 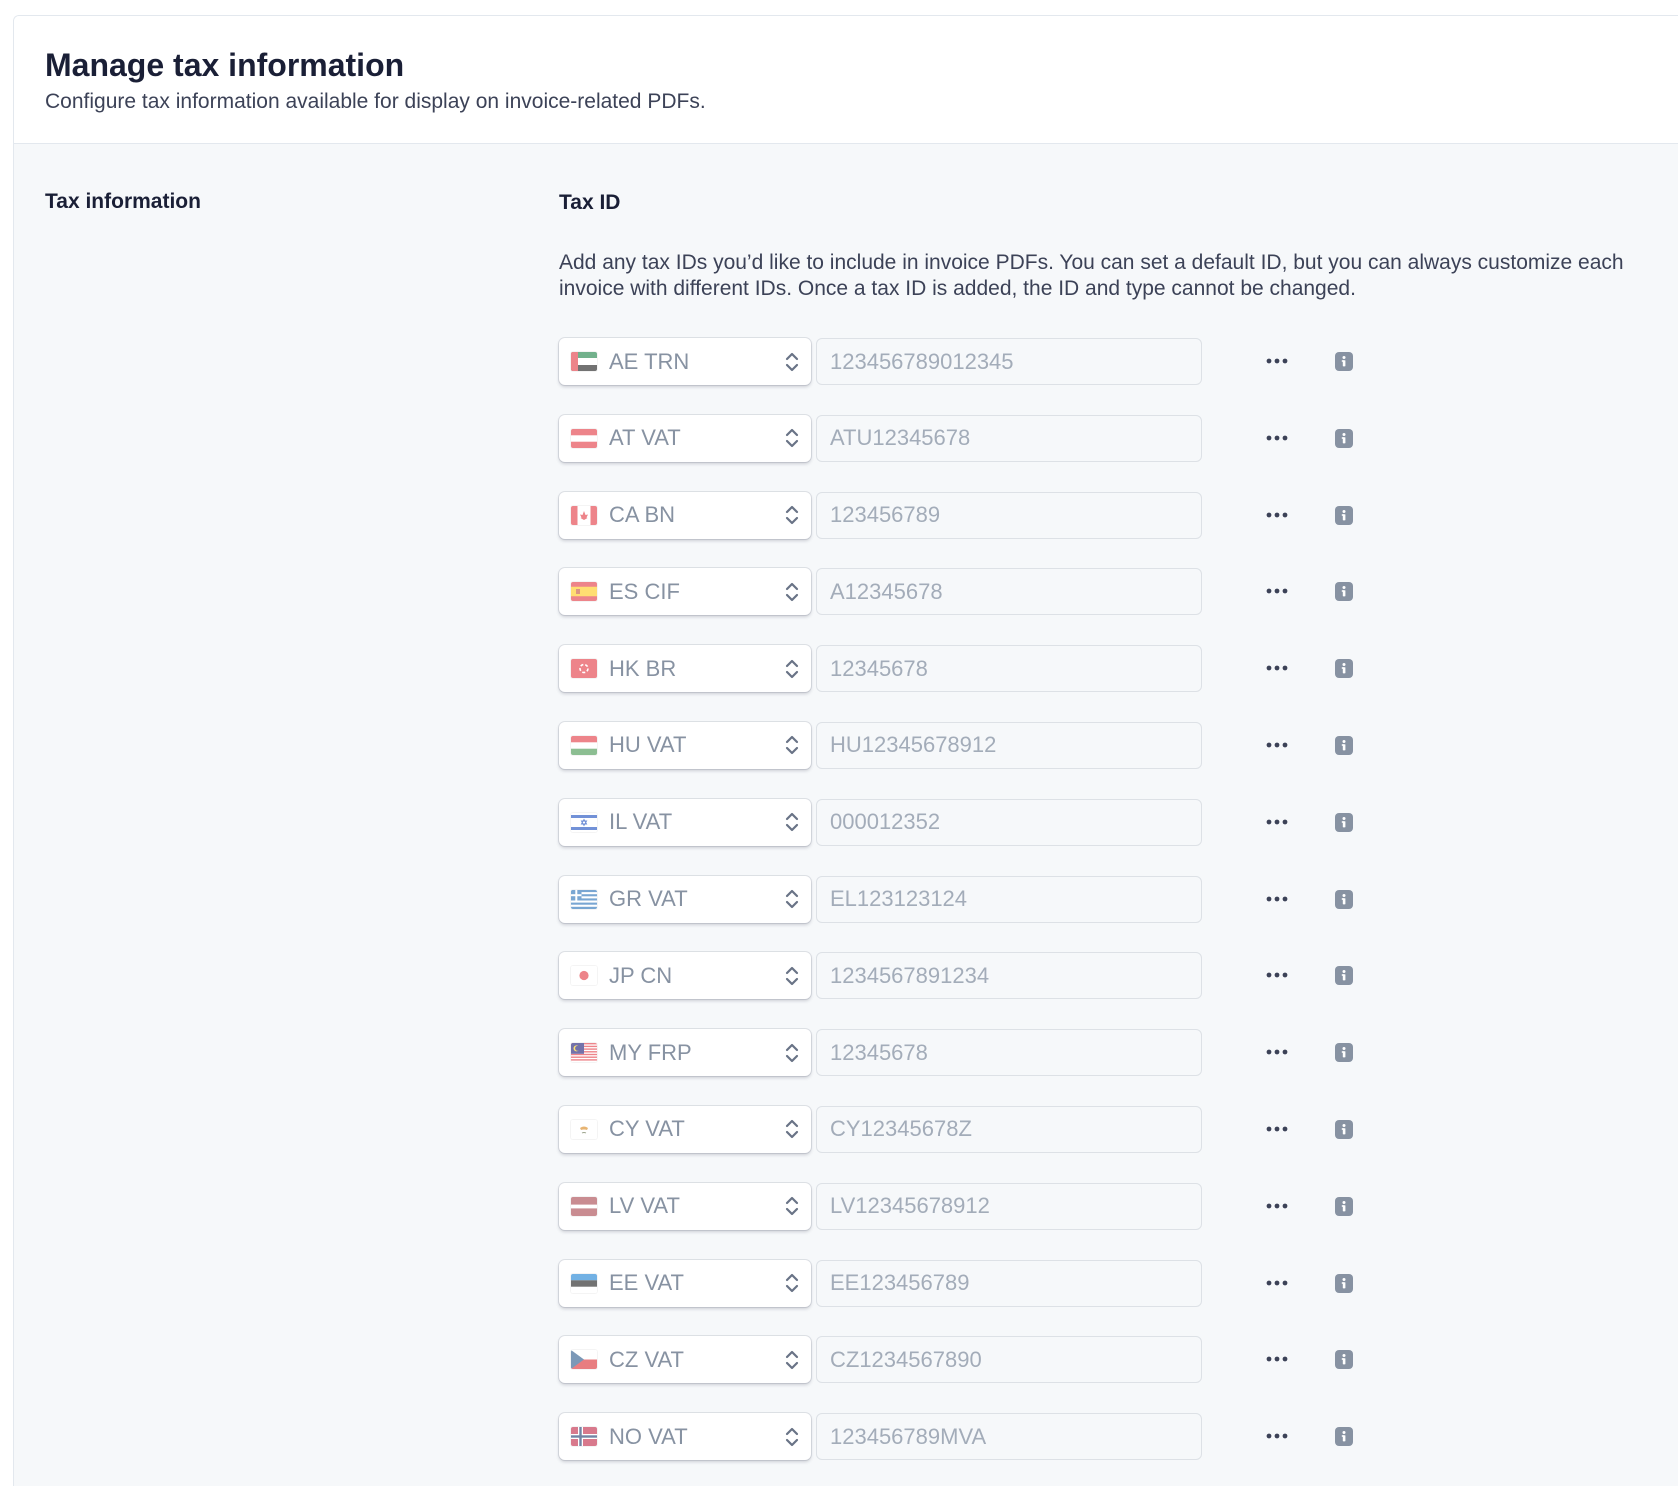 I want to click on no-flag-icon, so click(x=584, y=1437).